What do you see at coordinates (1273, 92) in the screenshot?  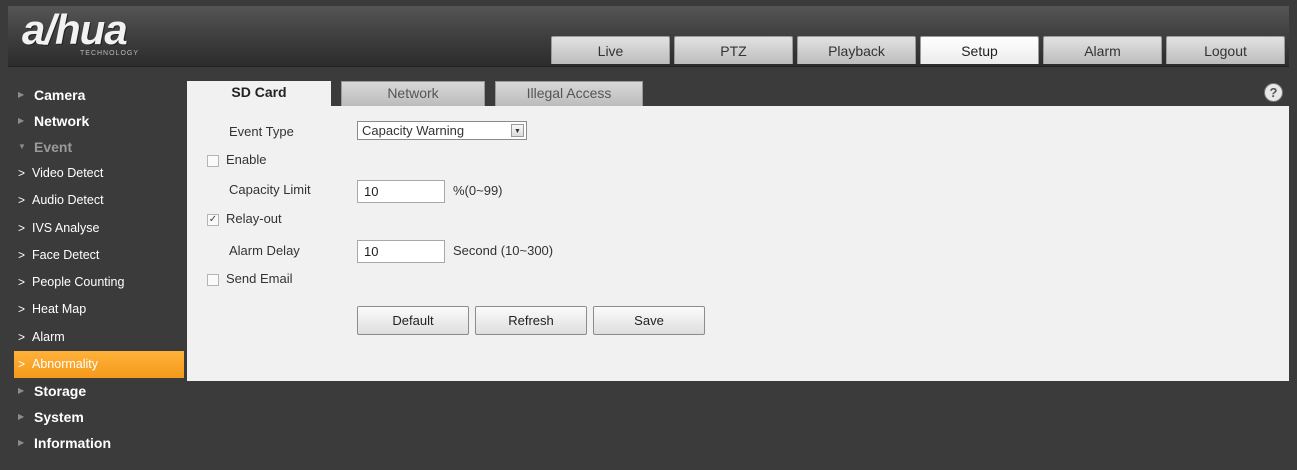 I see `help-icon: ?` at bounding box center [1273, 92].